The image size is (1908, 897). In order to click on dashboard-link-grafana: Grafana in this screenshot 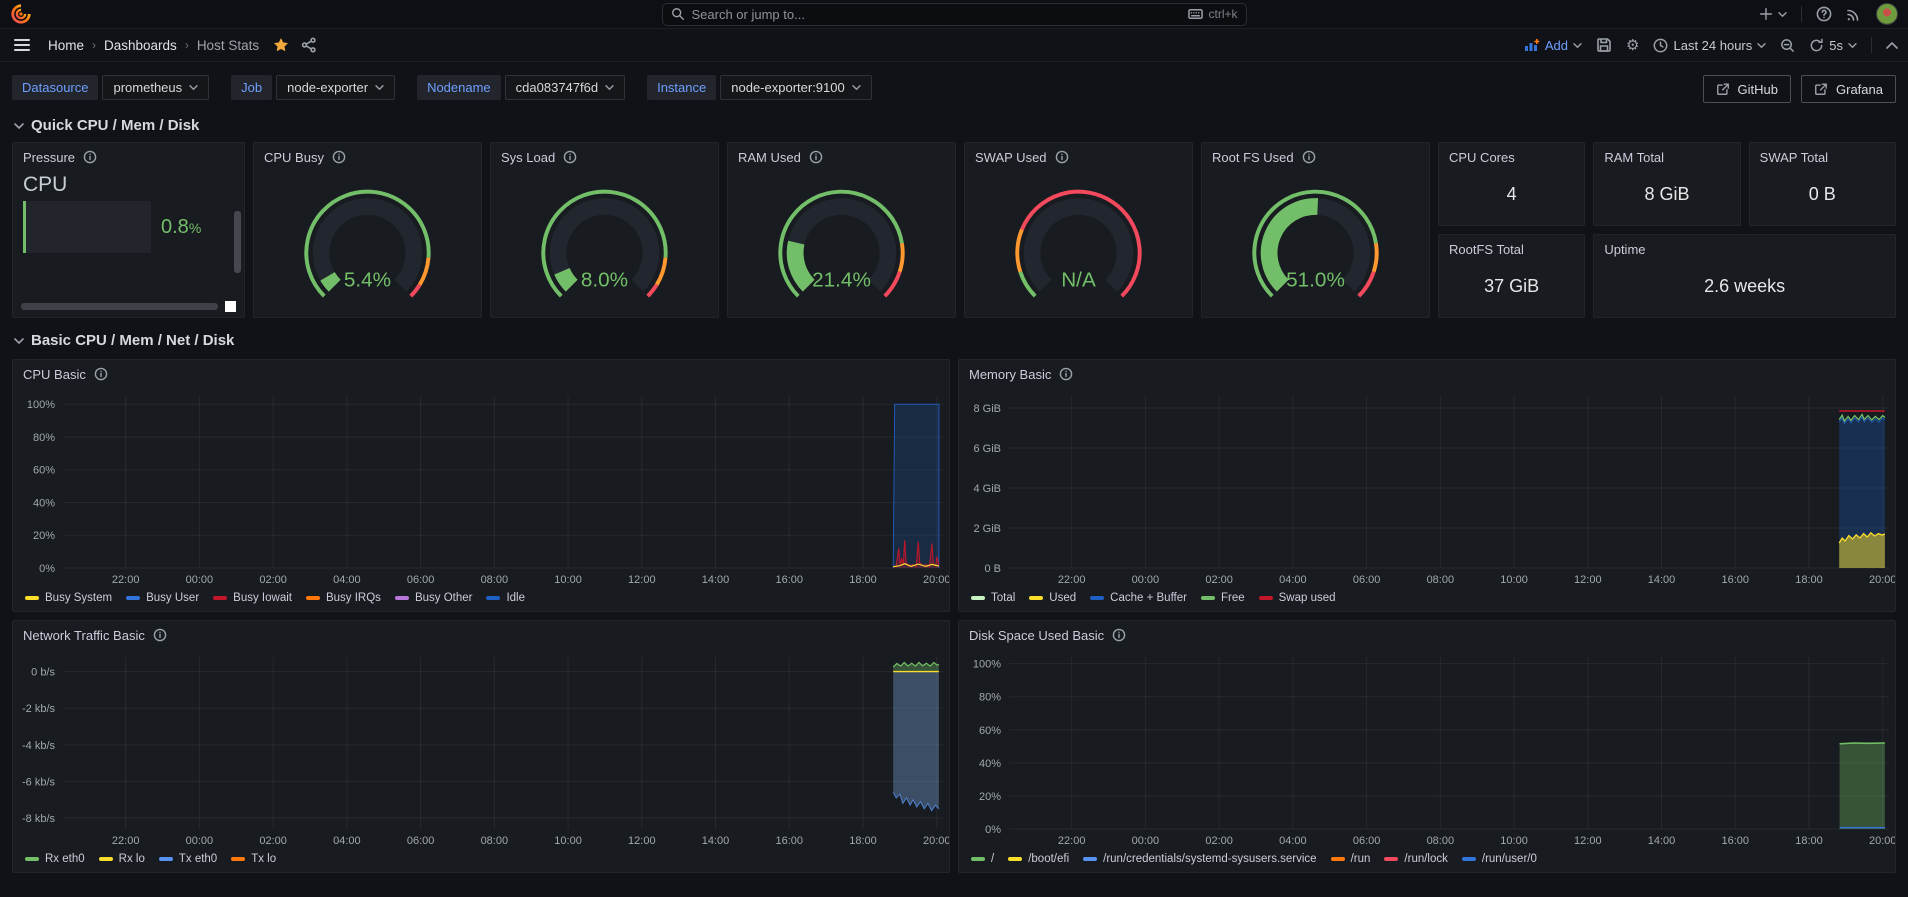, I will do `click(1848, 89)`.